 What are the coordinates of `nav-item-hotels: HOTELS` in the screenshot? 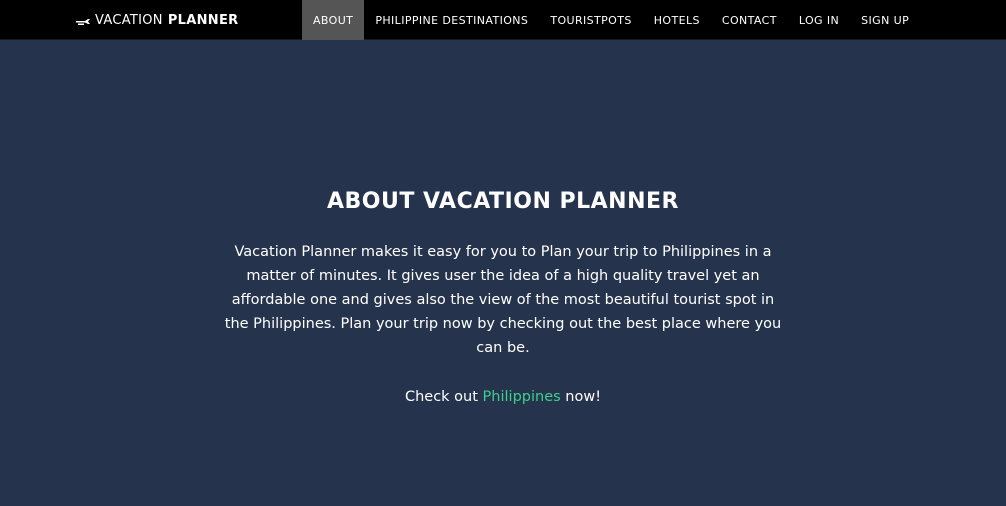 It's located at (677, 20).